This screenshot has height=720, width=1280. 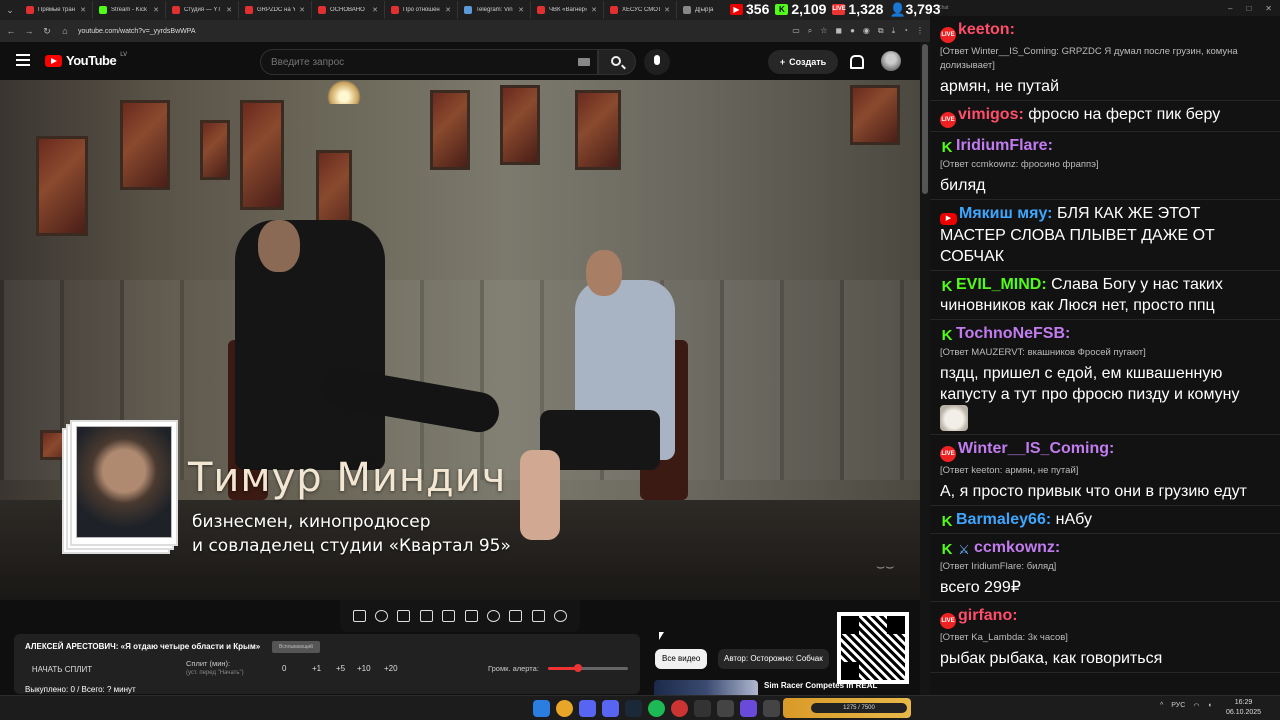 What do you see at coordinates (1003, 213) in the screenshot?
I see `chat-username: Мякиш мяу` at bounding box center [1003, 213].